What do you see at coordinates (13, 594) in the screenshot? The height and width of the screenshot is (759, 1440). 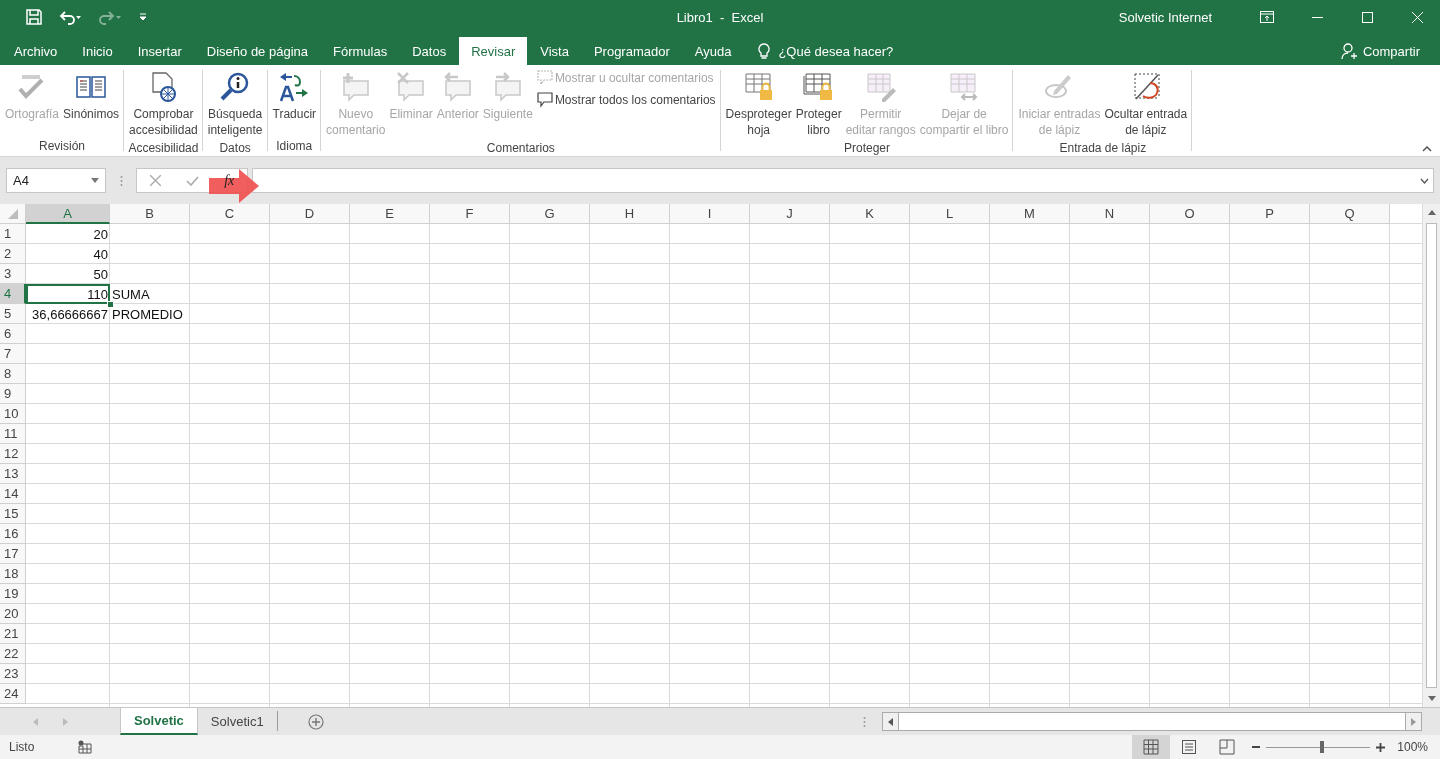 I see `row-header: 19` at bounding box center [13, 594].